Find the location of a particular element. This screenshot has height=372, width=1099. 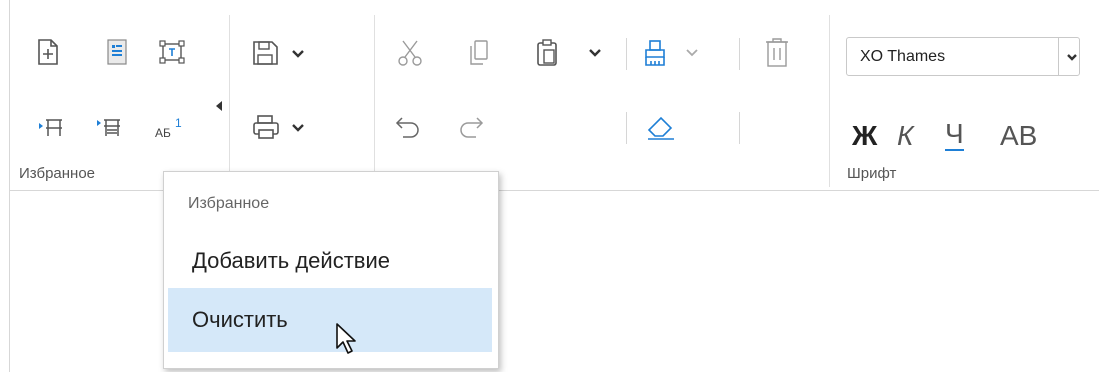

menu-header: Избранное is located at coordinates (229, 203).